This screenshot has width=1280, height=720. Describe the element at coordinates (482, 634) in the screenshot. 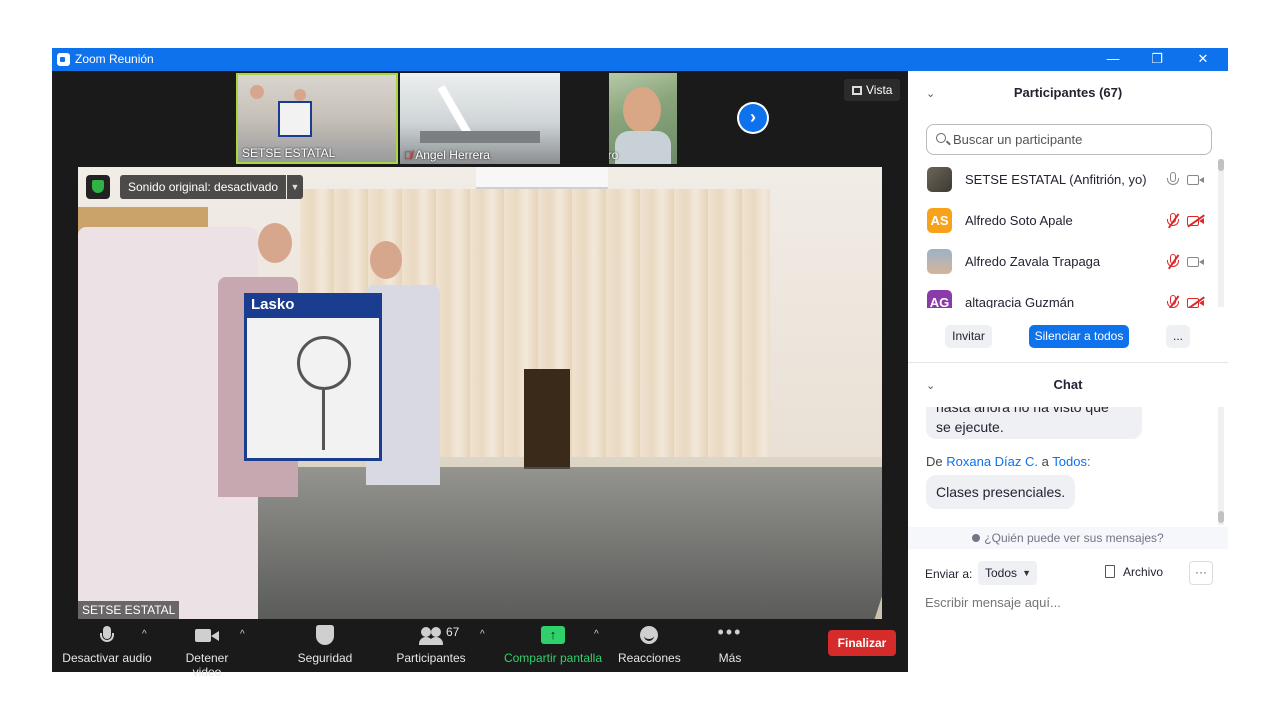

I see `participants-options-caret: ^` at that location.